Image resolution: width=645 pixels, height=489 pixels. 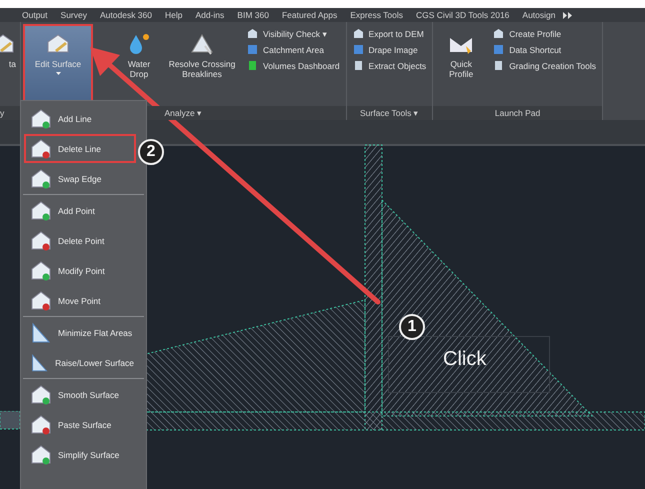 What do you see at coordinates (389, 33) in the screenshot?
I see `ribbon-small-button: Export to DEM` at bounding box center [389, 33].